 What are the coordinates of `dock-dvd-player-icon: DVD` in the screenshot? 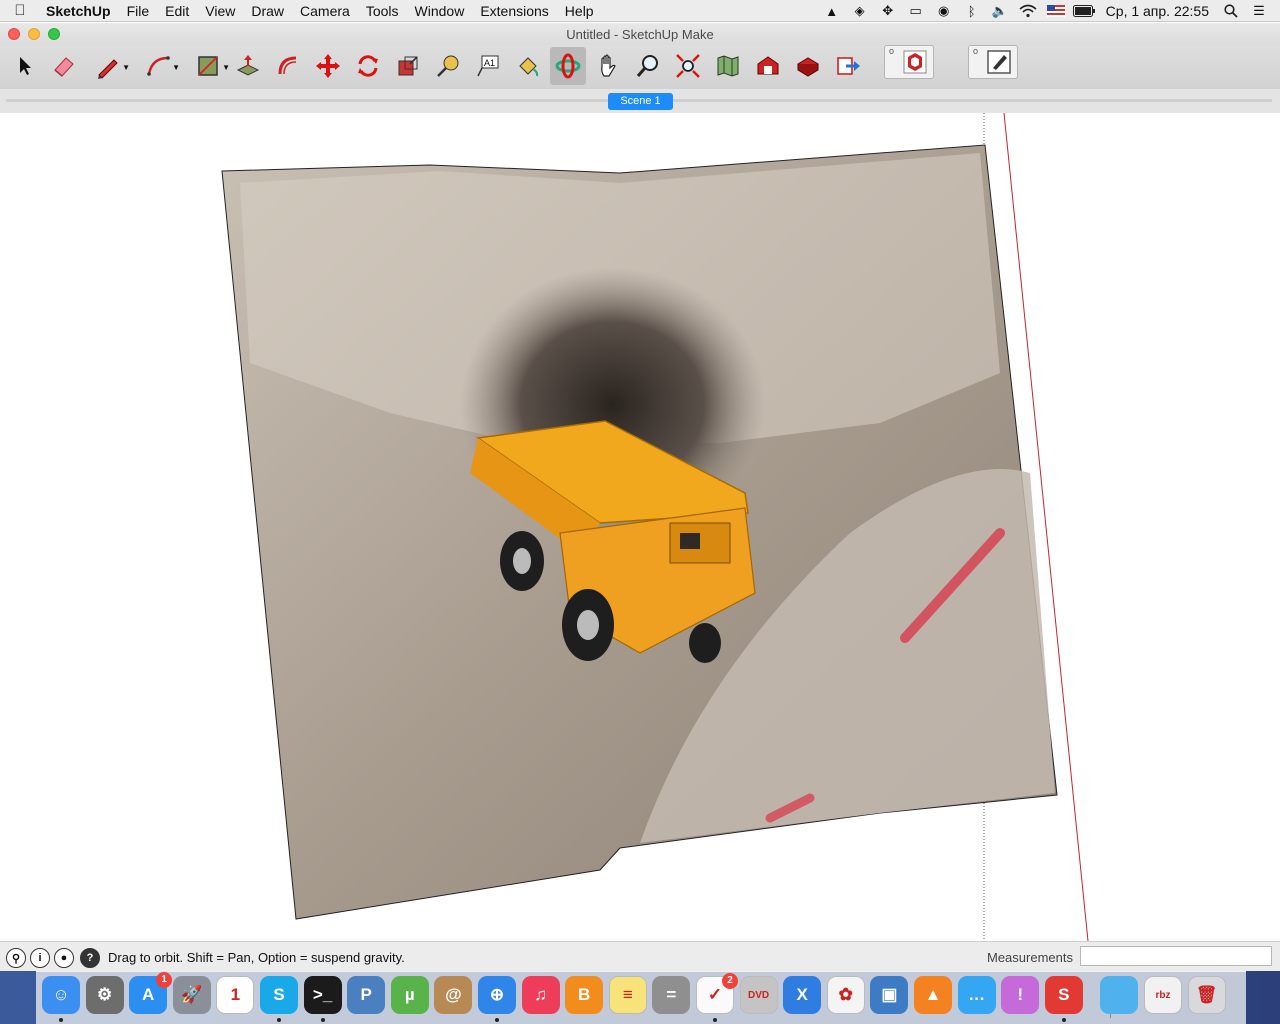 It's located at (758, 995).